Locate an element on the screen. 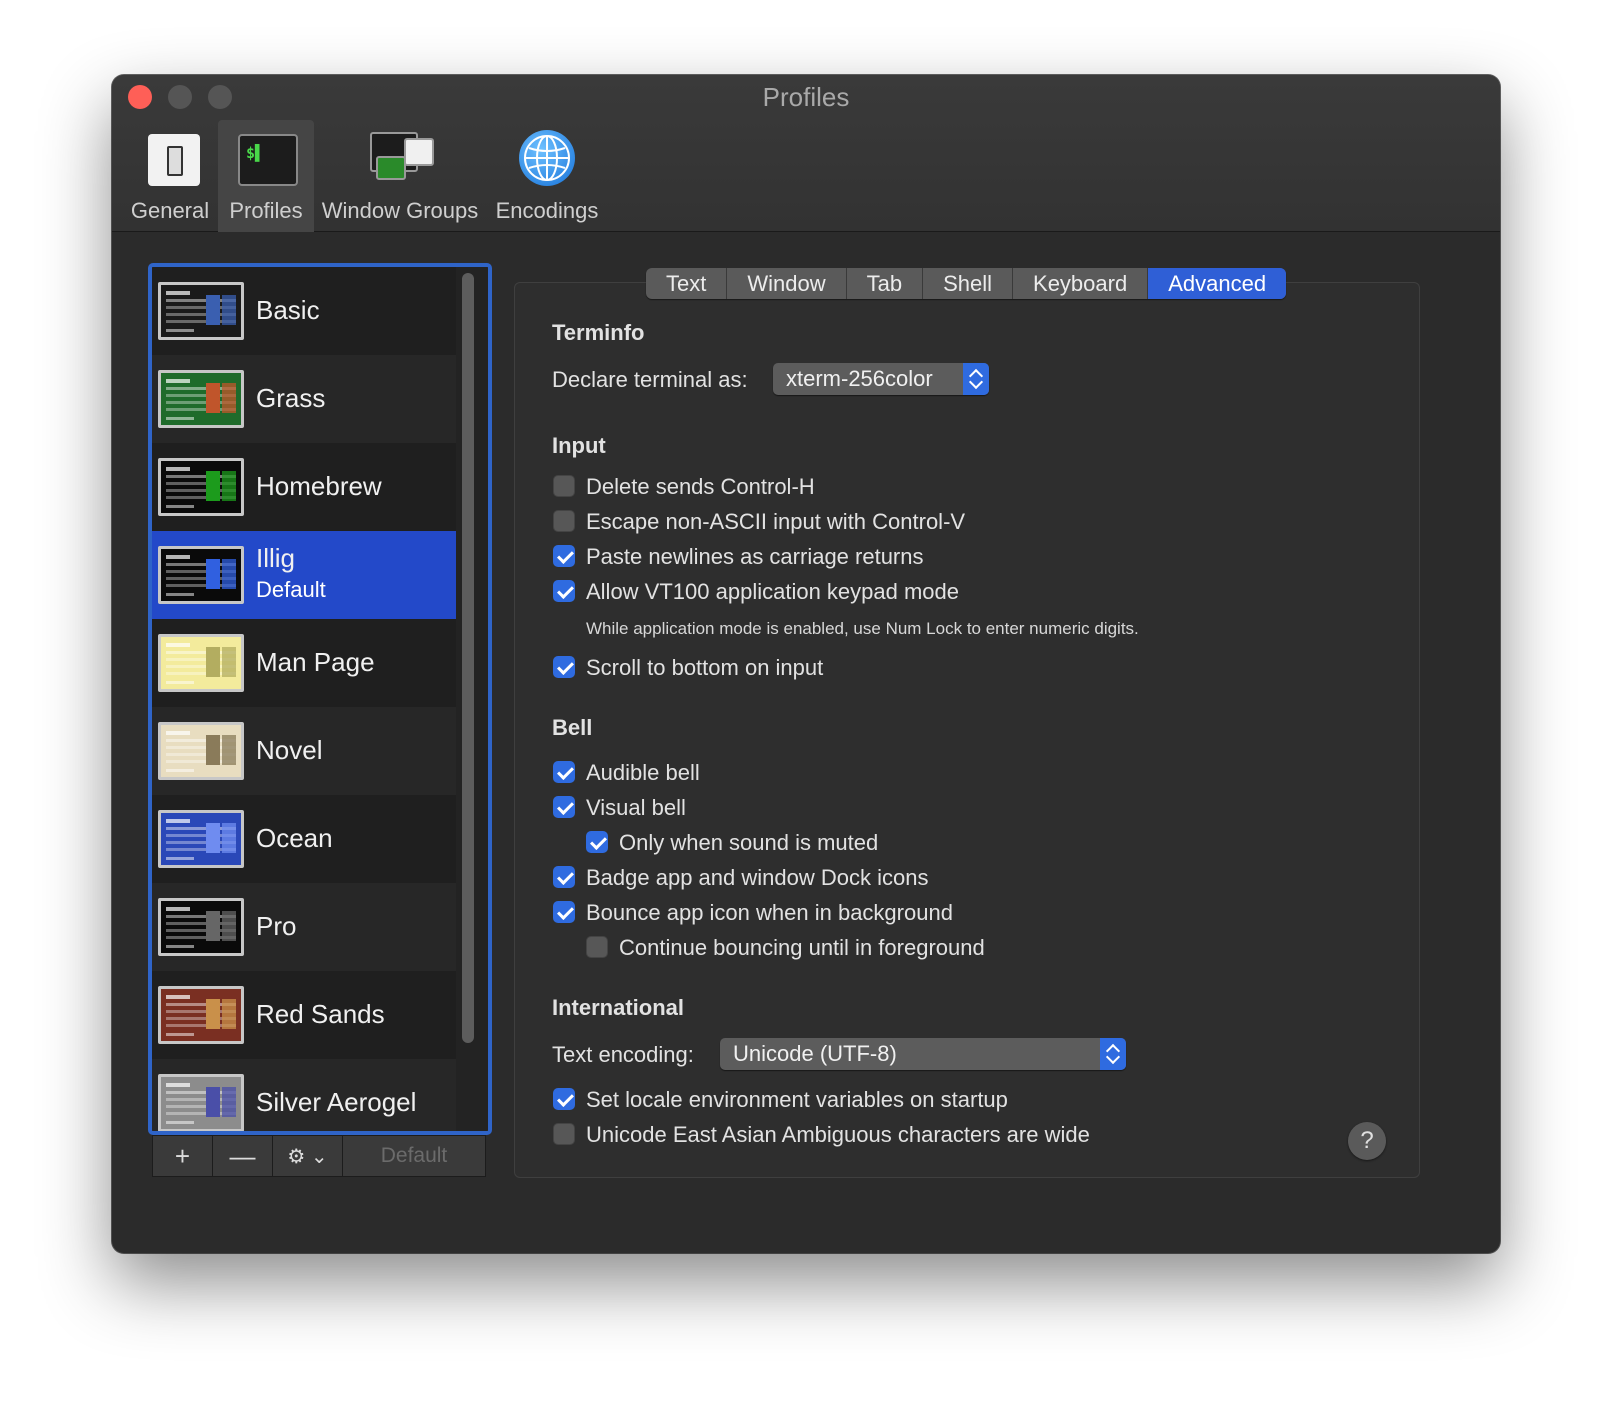 This screenshot has height=1402, width=1612. vt100-keypad-checkbox is located at coordinates (564, 591).